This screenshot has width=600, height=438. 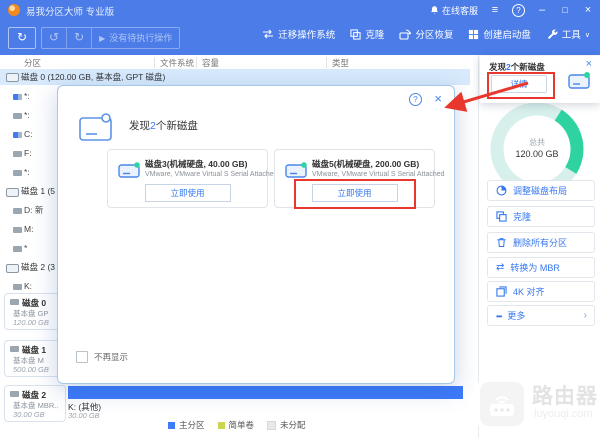 What do you see at coordinates (241, 425) in the screenshot?
I see `legend-simple-label: 简单卷` at bounding box center [241, 425].